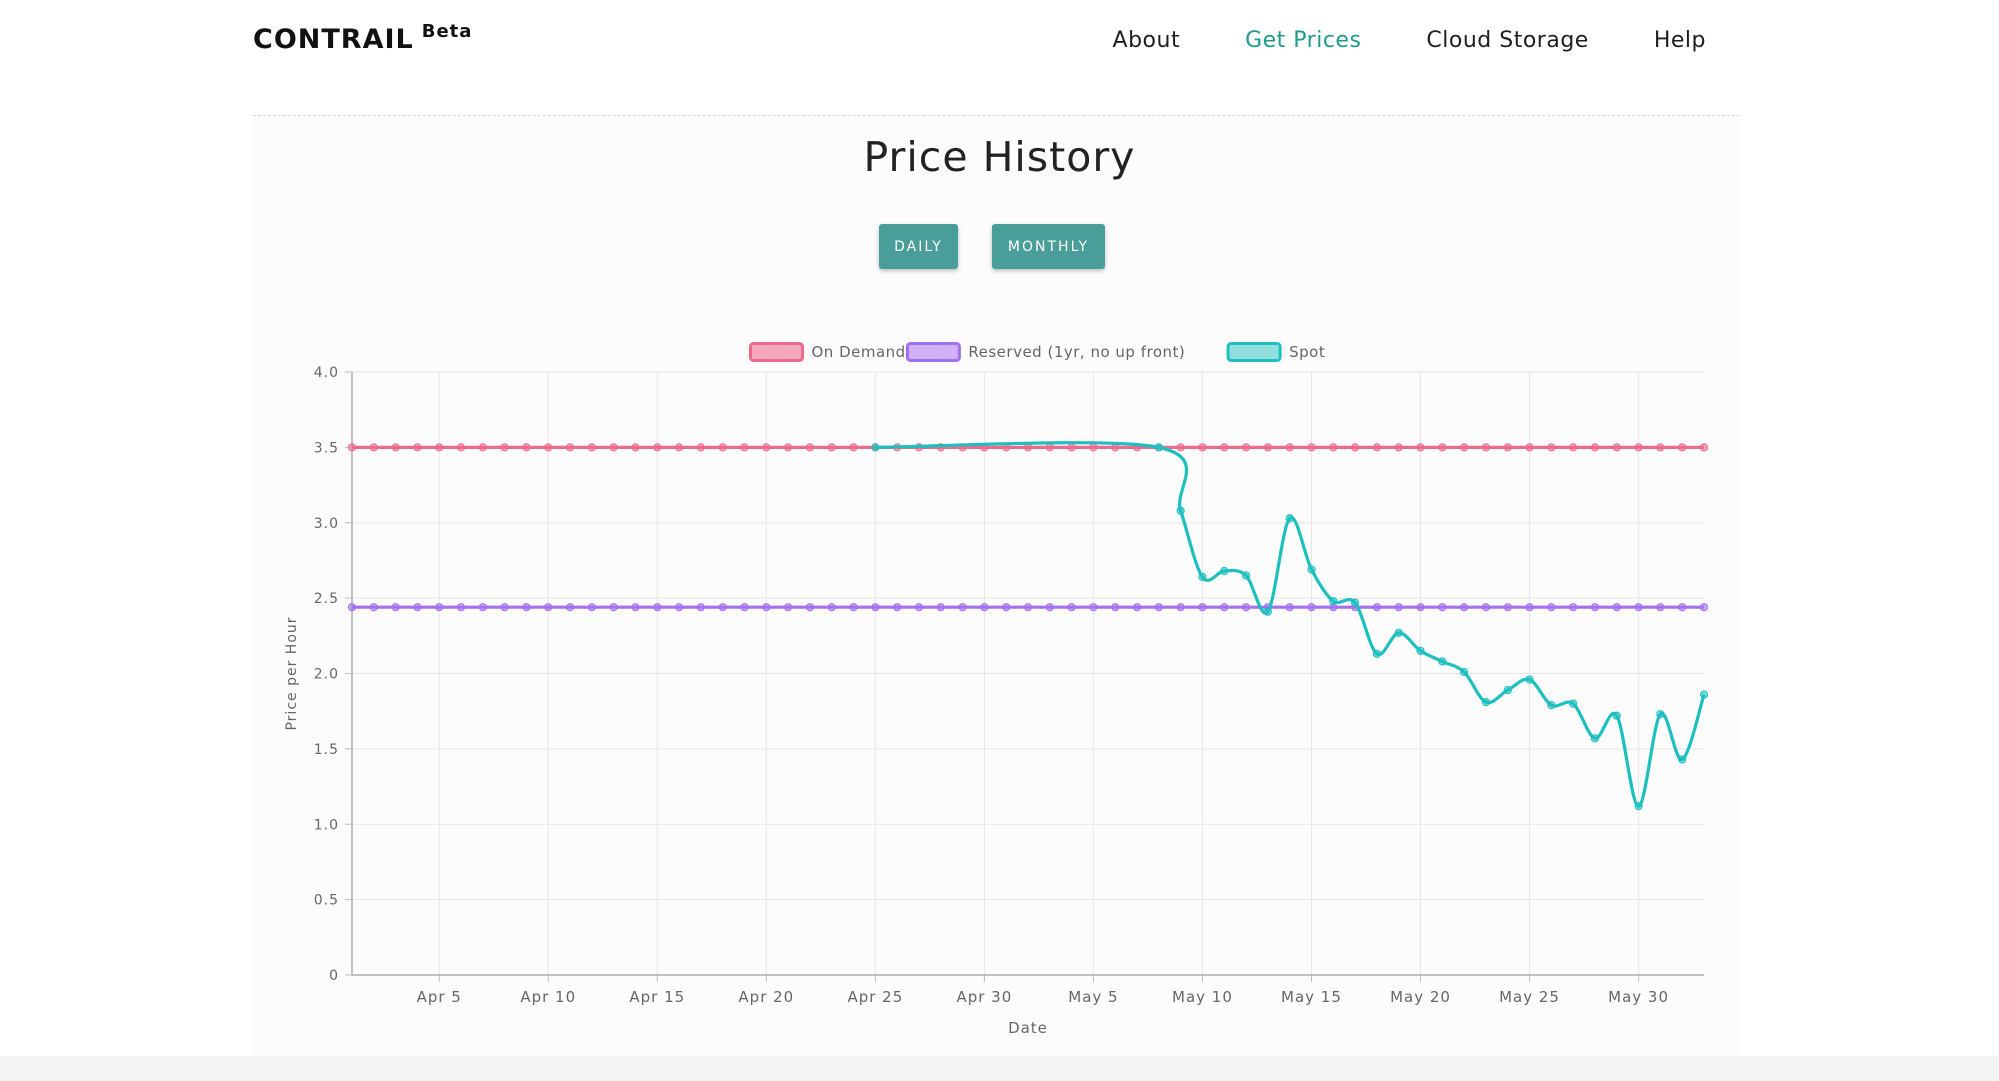 This screenshot has width=1999, height=1081. I want to click on y-tick-label: 2.5, so click(326, 599).